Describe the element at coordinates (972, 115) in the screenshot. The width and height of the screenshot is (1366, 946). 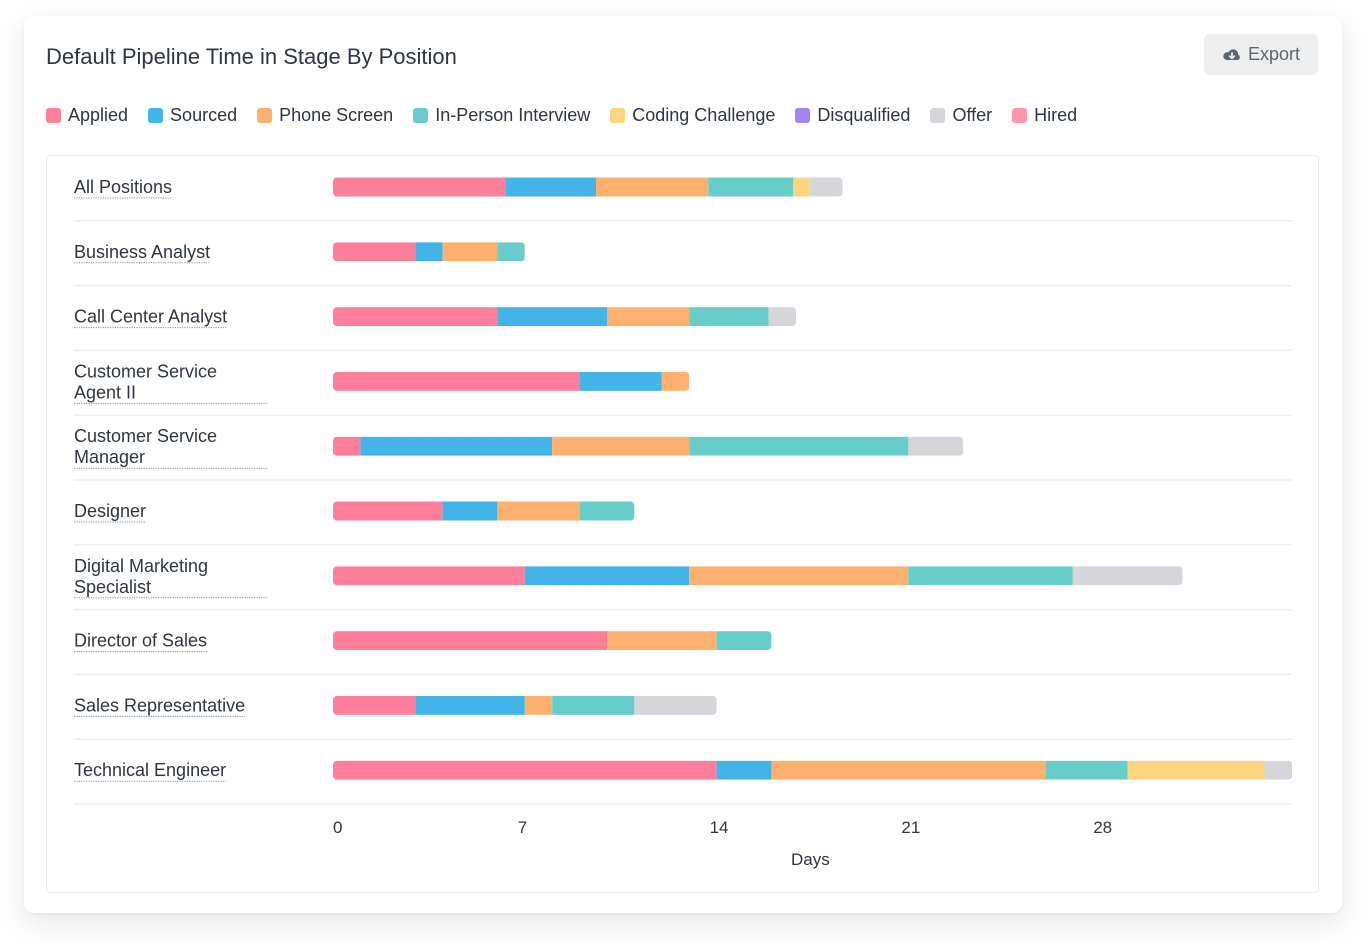
I see `legend-label: Offer` at that location.